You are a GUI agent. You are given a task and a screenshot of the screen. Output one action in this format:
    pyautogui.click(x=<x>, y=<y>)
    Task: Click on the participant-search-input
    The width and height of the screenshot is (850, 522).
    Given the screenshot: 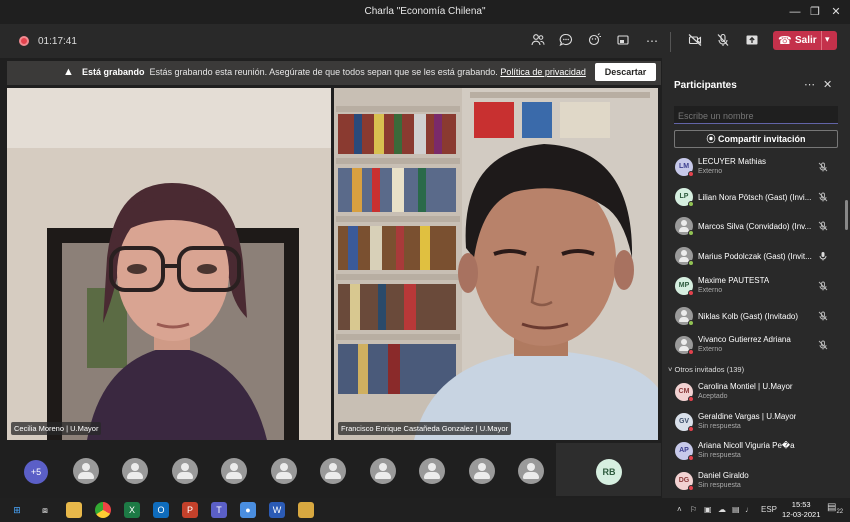 What is the action you would take?
    pyautogui.click(x=756, y=116)
    